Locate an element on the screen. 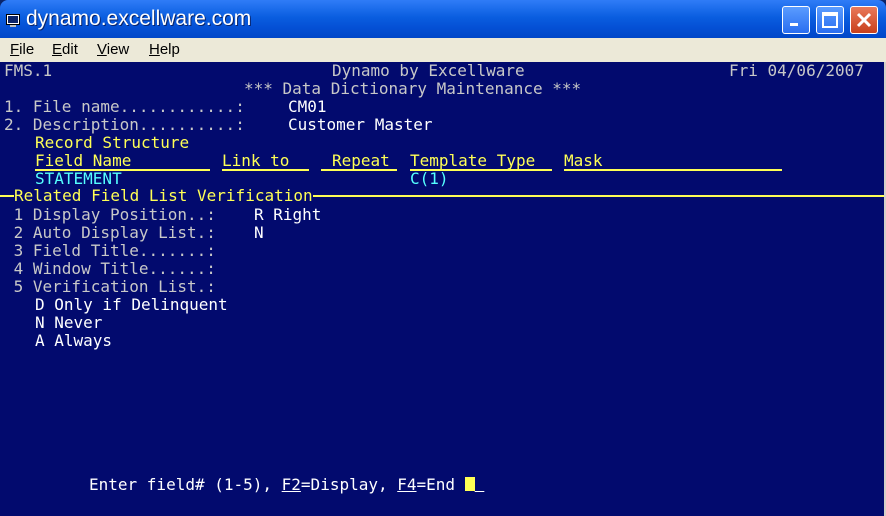  description-value: Customer Master is located at coordinates (360, 125).